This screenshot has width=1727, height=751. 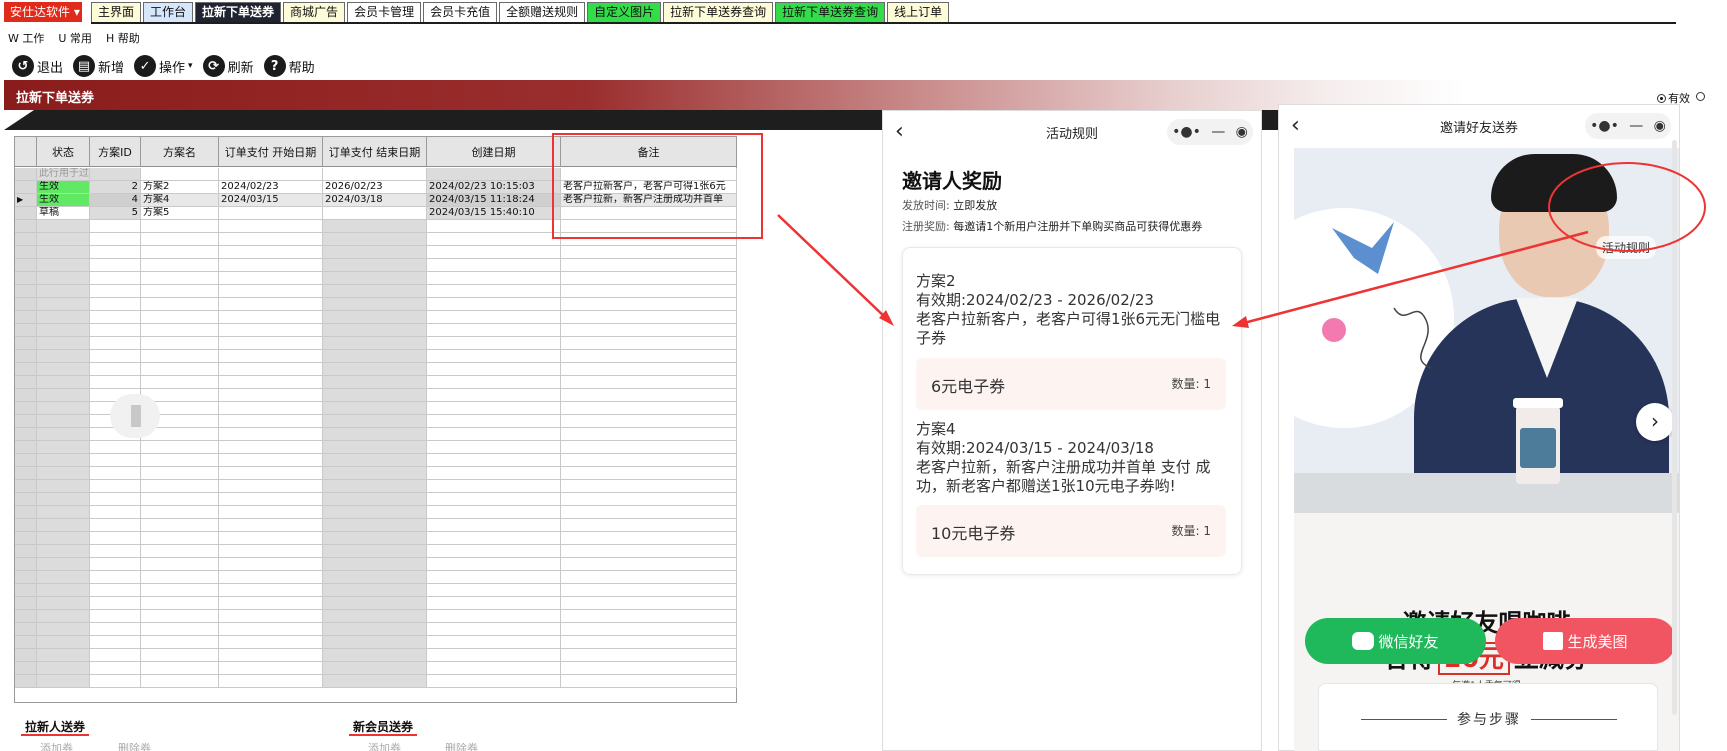 I want to click on arrowhead-icon, so click(x=1240, y=322).